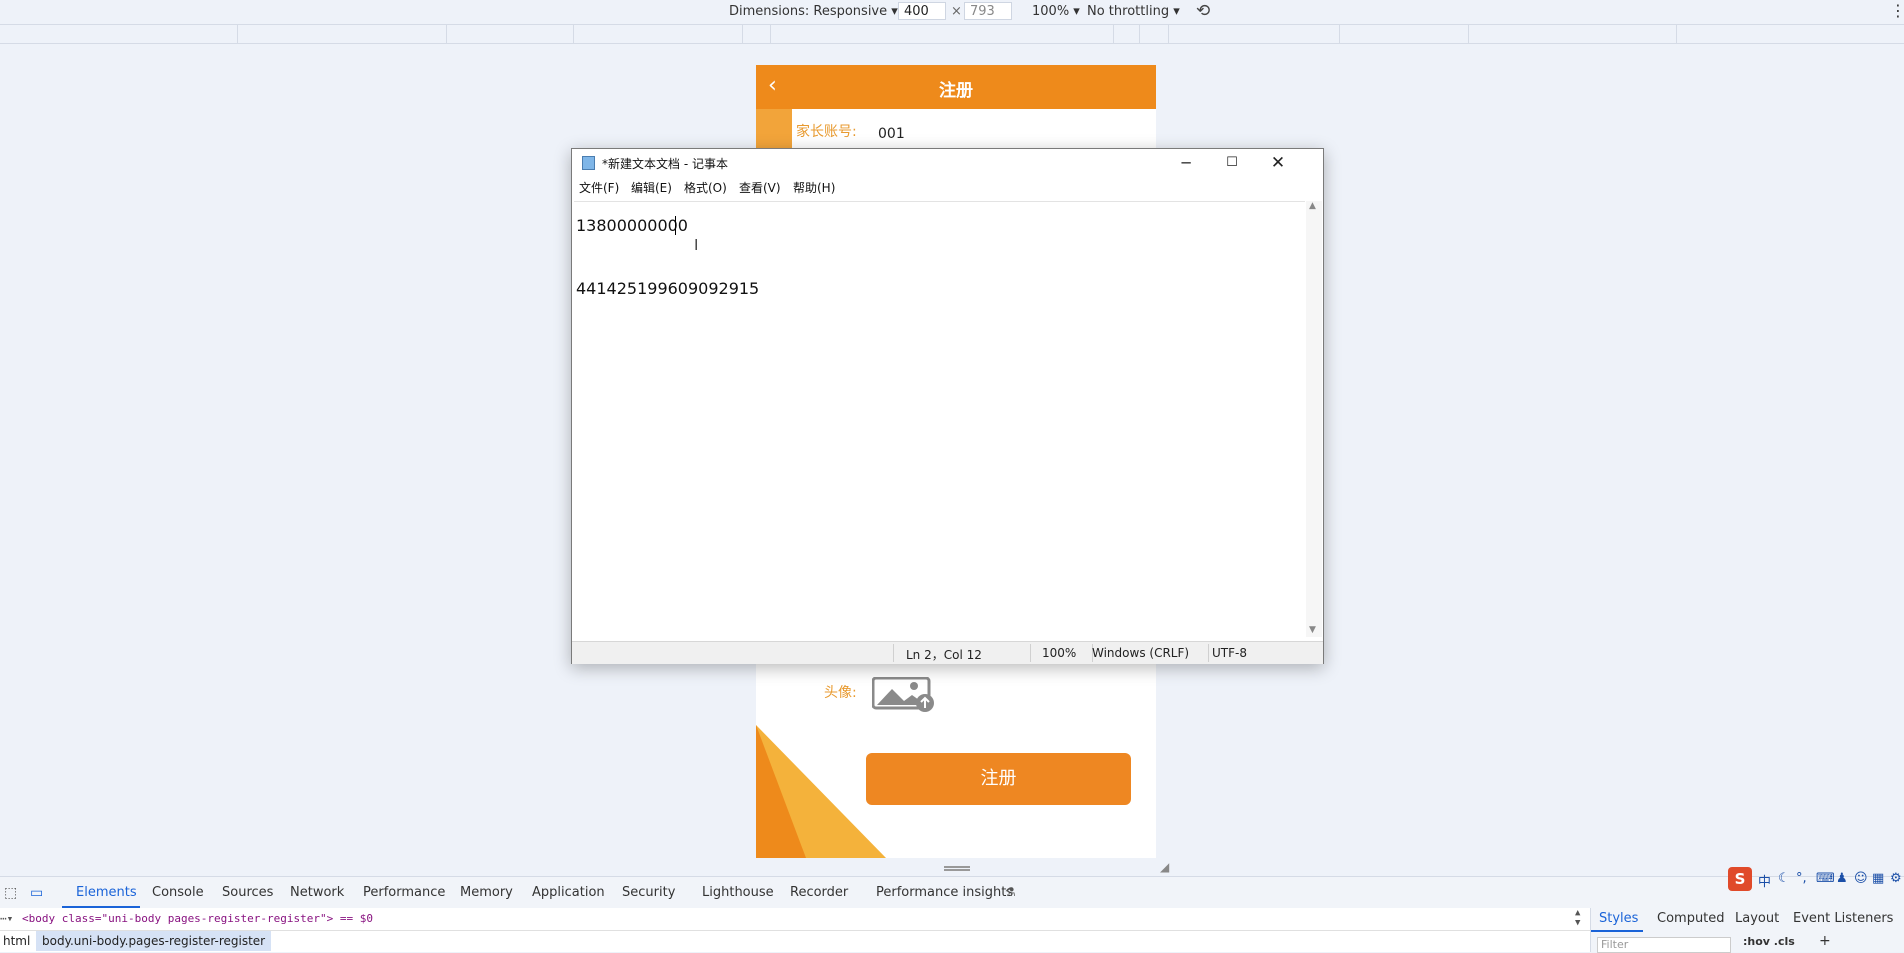 This screenshot has width=1904, height=953. What do you see at coordinates (1164, 867) in the screenshot?
I see `corner-resize-icon: ◢` at bounding box center [1164, 867].